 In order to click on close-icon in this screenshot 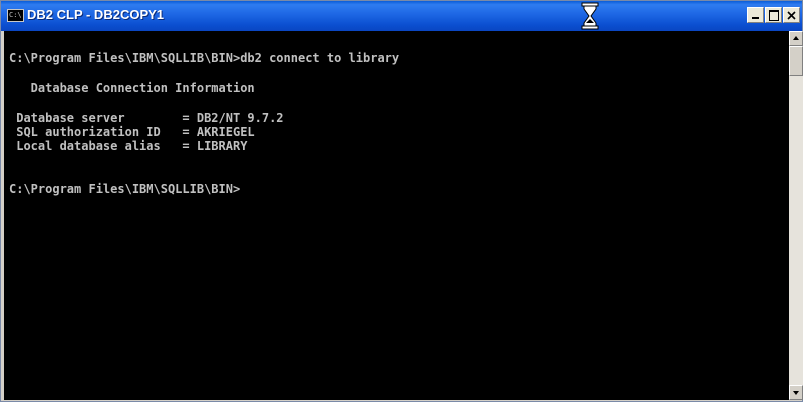, I will do `click(791, 15)`.